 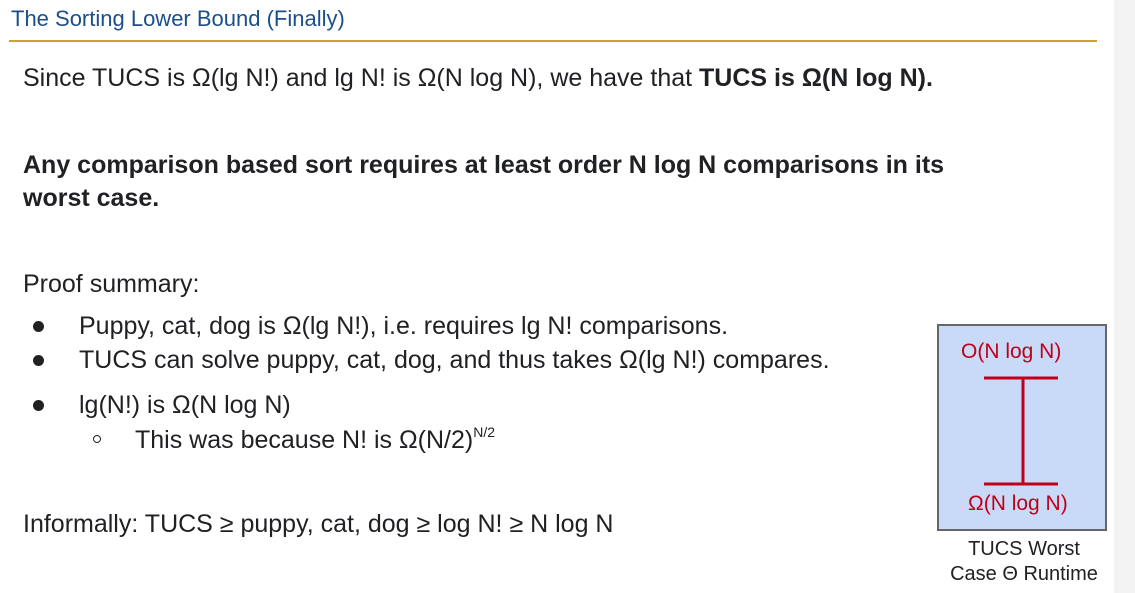 What do you see at coordinates (111, 284) in the screenshot?
I see `proof-heading: Proof summary:` at bounding box center [111, 284].